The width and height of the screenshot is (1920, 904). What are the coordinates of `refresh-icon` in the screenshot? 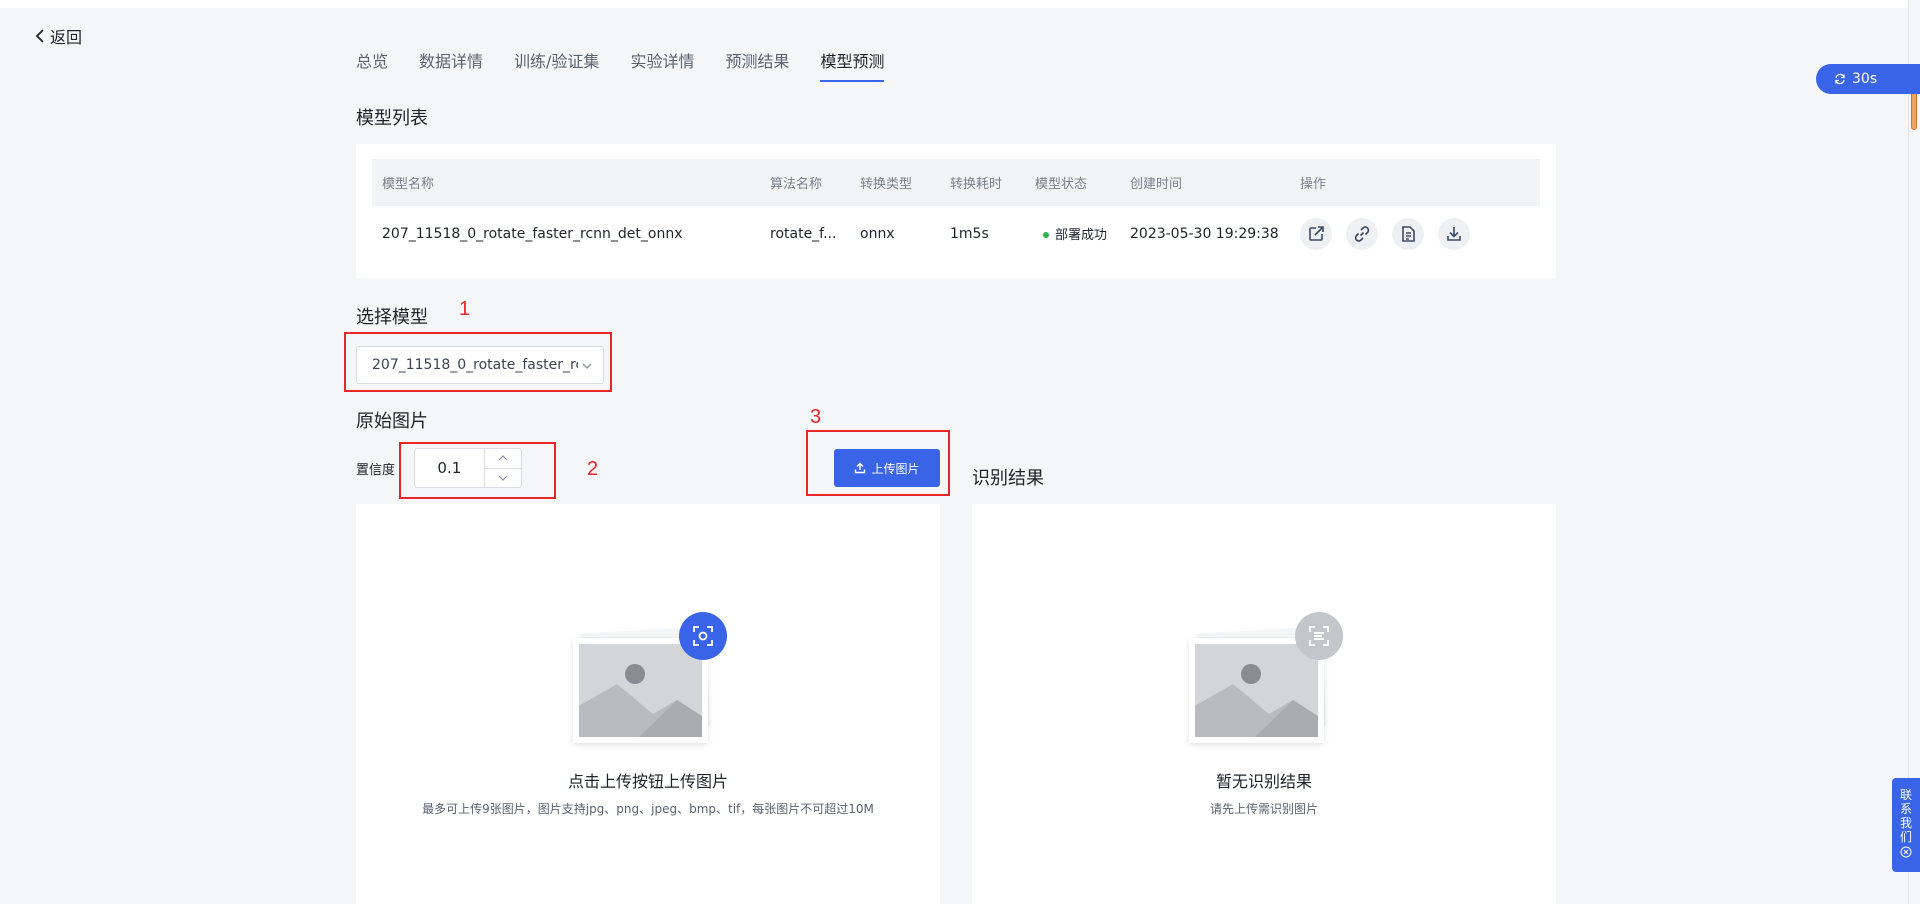 It's located at (1840, 79).